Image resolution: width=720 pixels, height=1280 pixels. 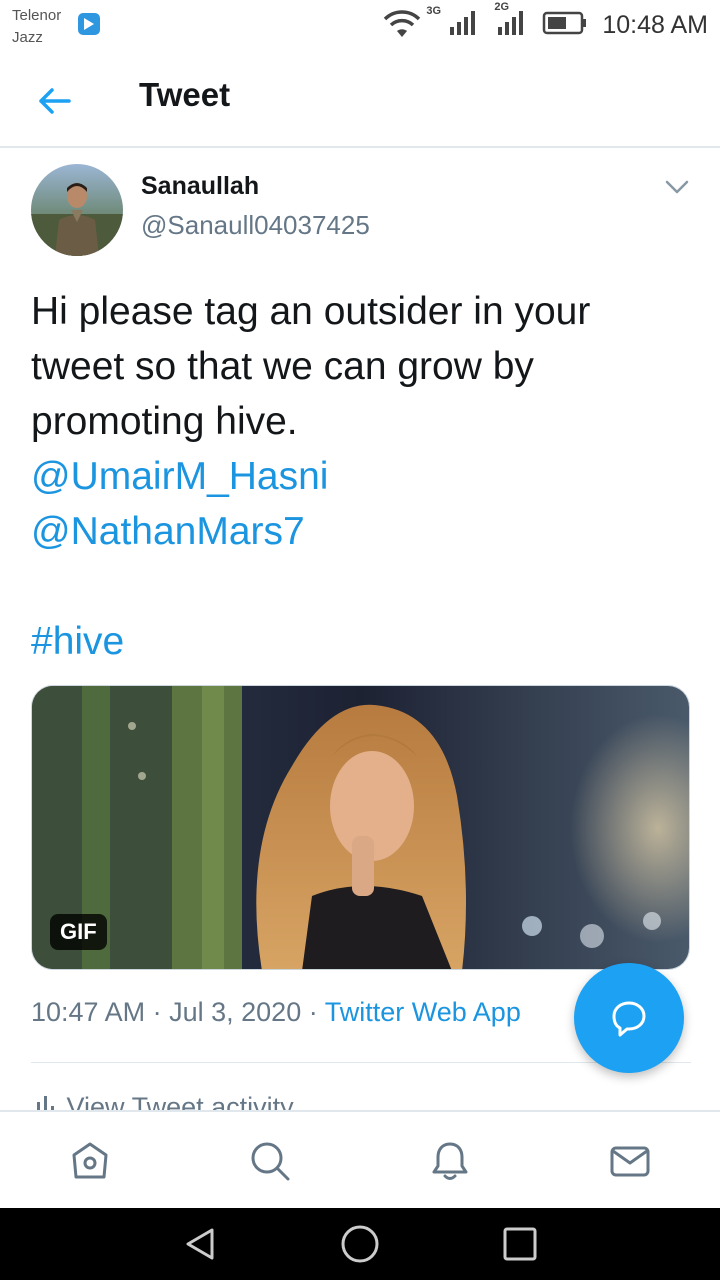 What do you see at coordinates (27, 37) in the screenshot?
I see `carrier-line-2: Jazz` at bounding box center [27, 37].